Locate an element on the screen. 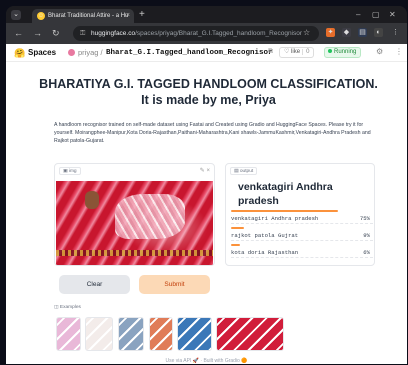 This screenshot has height=365, width=408. minimize-icon: – is located at coordinates (358, 14).